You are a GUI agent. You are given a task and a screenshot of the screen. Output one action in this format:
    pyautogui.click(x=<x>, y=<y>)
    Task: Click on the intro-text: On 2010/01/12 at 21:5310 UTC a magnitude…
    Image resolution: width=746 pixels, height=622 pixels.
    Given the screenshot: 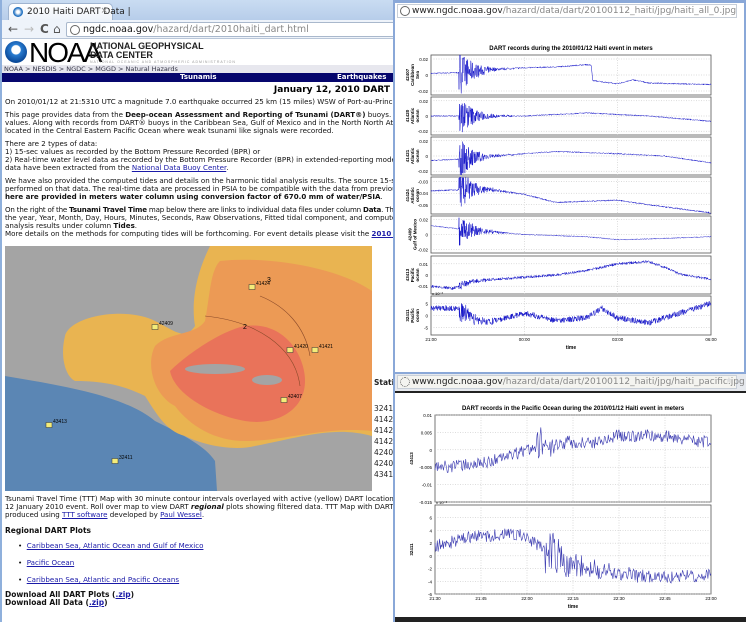 What is the action you would take?
    pyautogui.click(x=199, y=101)
    